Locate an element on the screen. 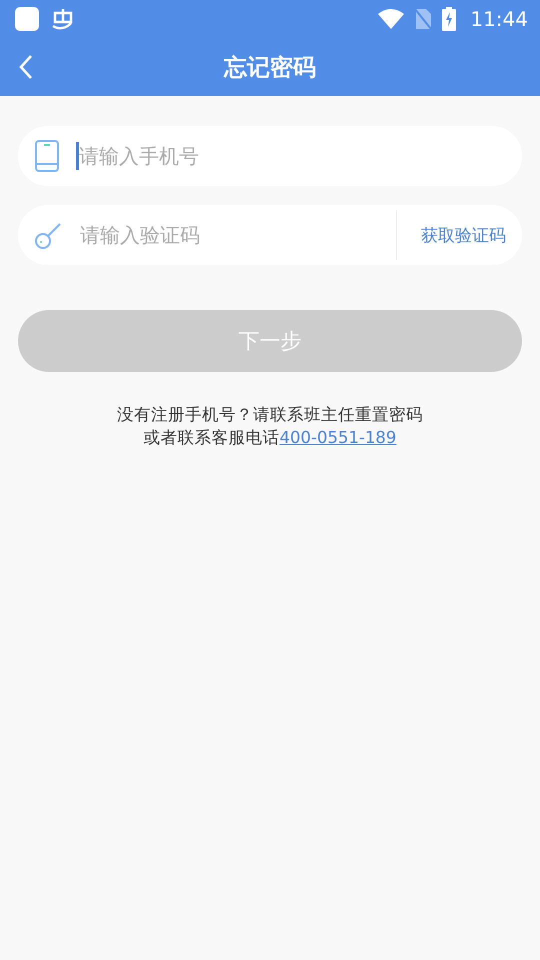 Image resolution: width=540 pixels, height=960 pixels. phone-input-field: 请输入手机号 is located at coordinates (292, 156).